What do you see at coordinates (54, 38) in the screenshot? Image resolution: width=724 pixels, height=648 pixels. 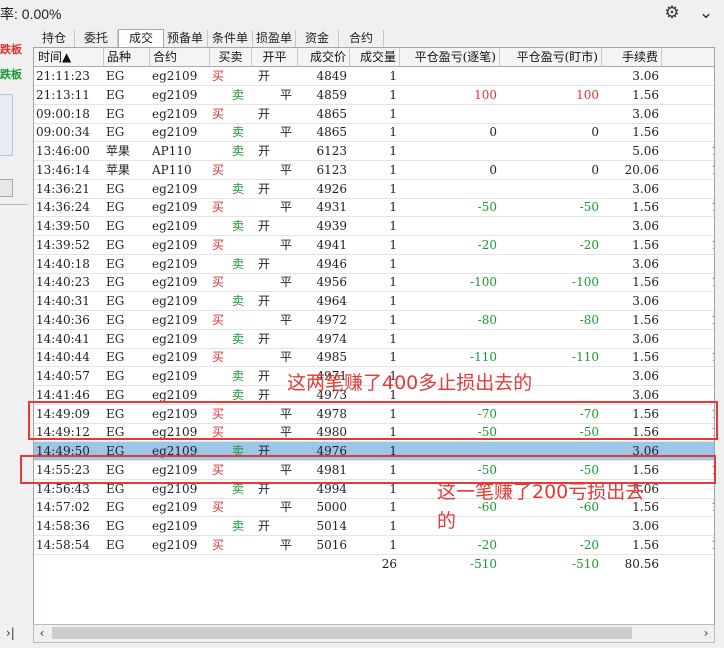 I see `tab-positions: 持仓` at bounding box center [54, 38].